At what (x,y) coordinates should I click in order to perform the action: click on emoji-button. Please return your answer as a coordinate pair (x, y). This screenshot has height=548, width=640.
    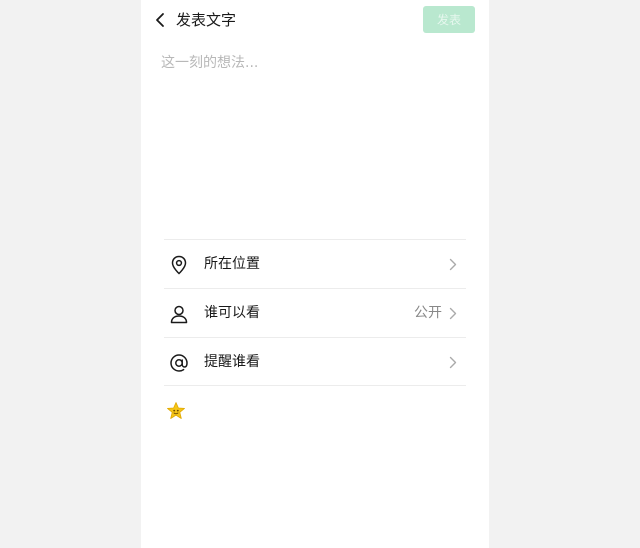
    Looking at the image, I should click on (176, 411).